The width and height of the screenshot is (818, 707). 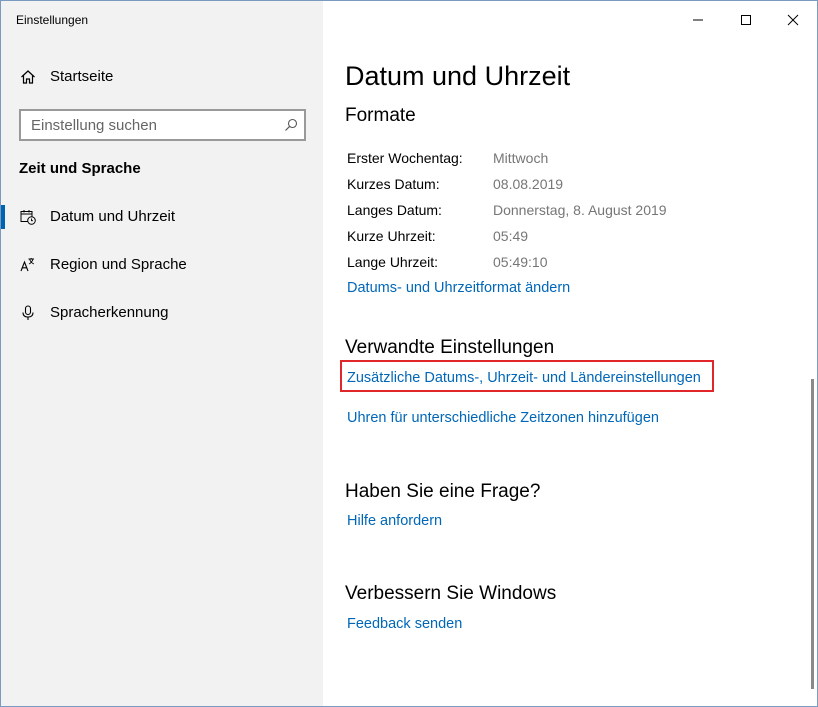 What do you see at coordinates (443, 491) in the screenshot?
I see `question-heading: Haben Sie eine Frage?` at bounding box center [443, 491].